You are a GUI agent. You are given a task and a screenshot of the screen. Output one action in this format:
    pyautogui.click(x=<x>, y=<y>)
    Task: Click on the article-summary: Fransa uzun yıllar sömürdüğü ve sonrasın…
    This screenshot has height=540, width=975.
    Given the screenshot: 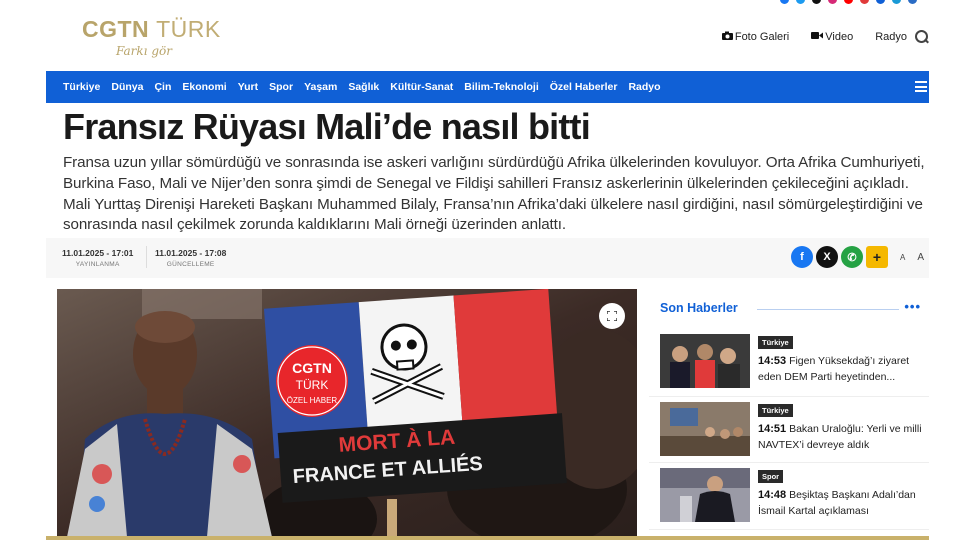 What is the action you would take?
    pyautogui.click(x=494, y=194)
    